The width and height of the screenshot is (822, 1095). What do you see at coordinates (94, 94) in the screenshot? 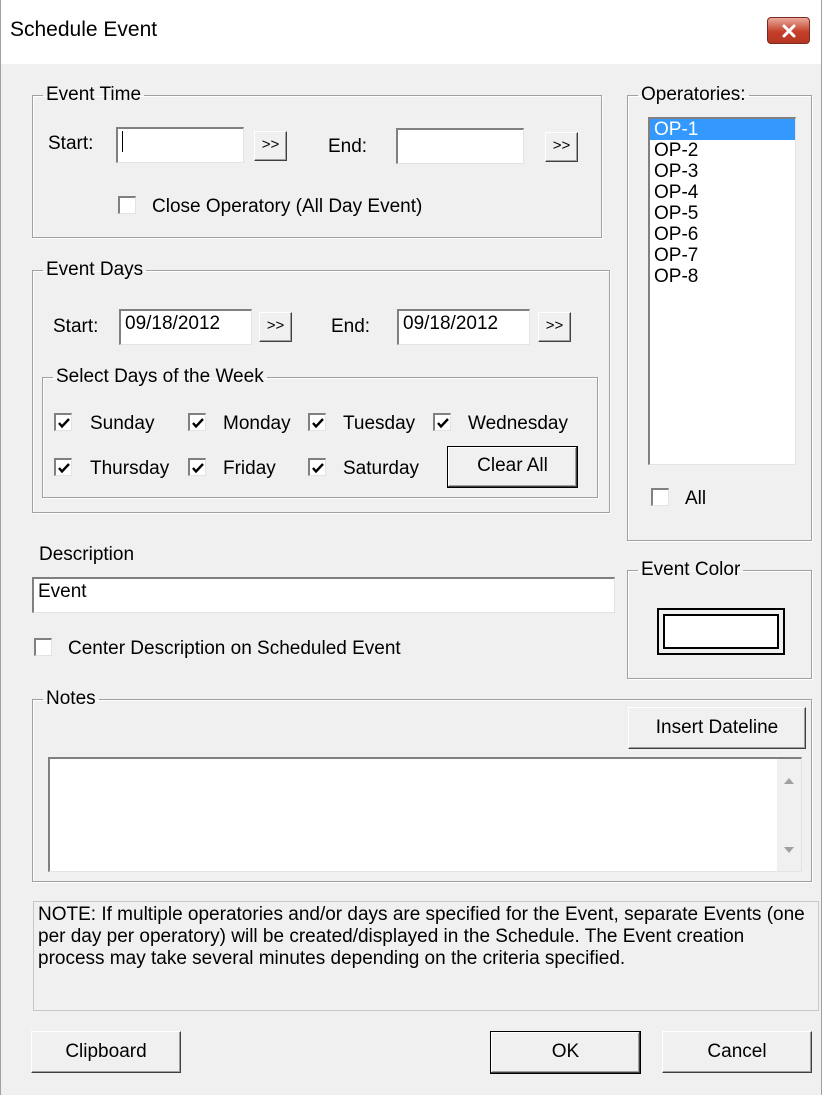
I see `event-time-legend: Event Time` at bounding box center [94, 94].